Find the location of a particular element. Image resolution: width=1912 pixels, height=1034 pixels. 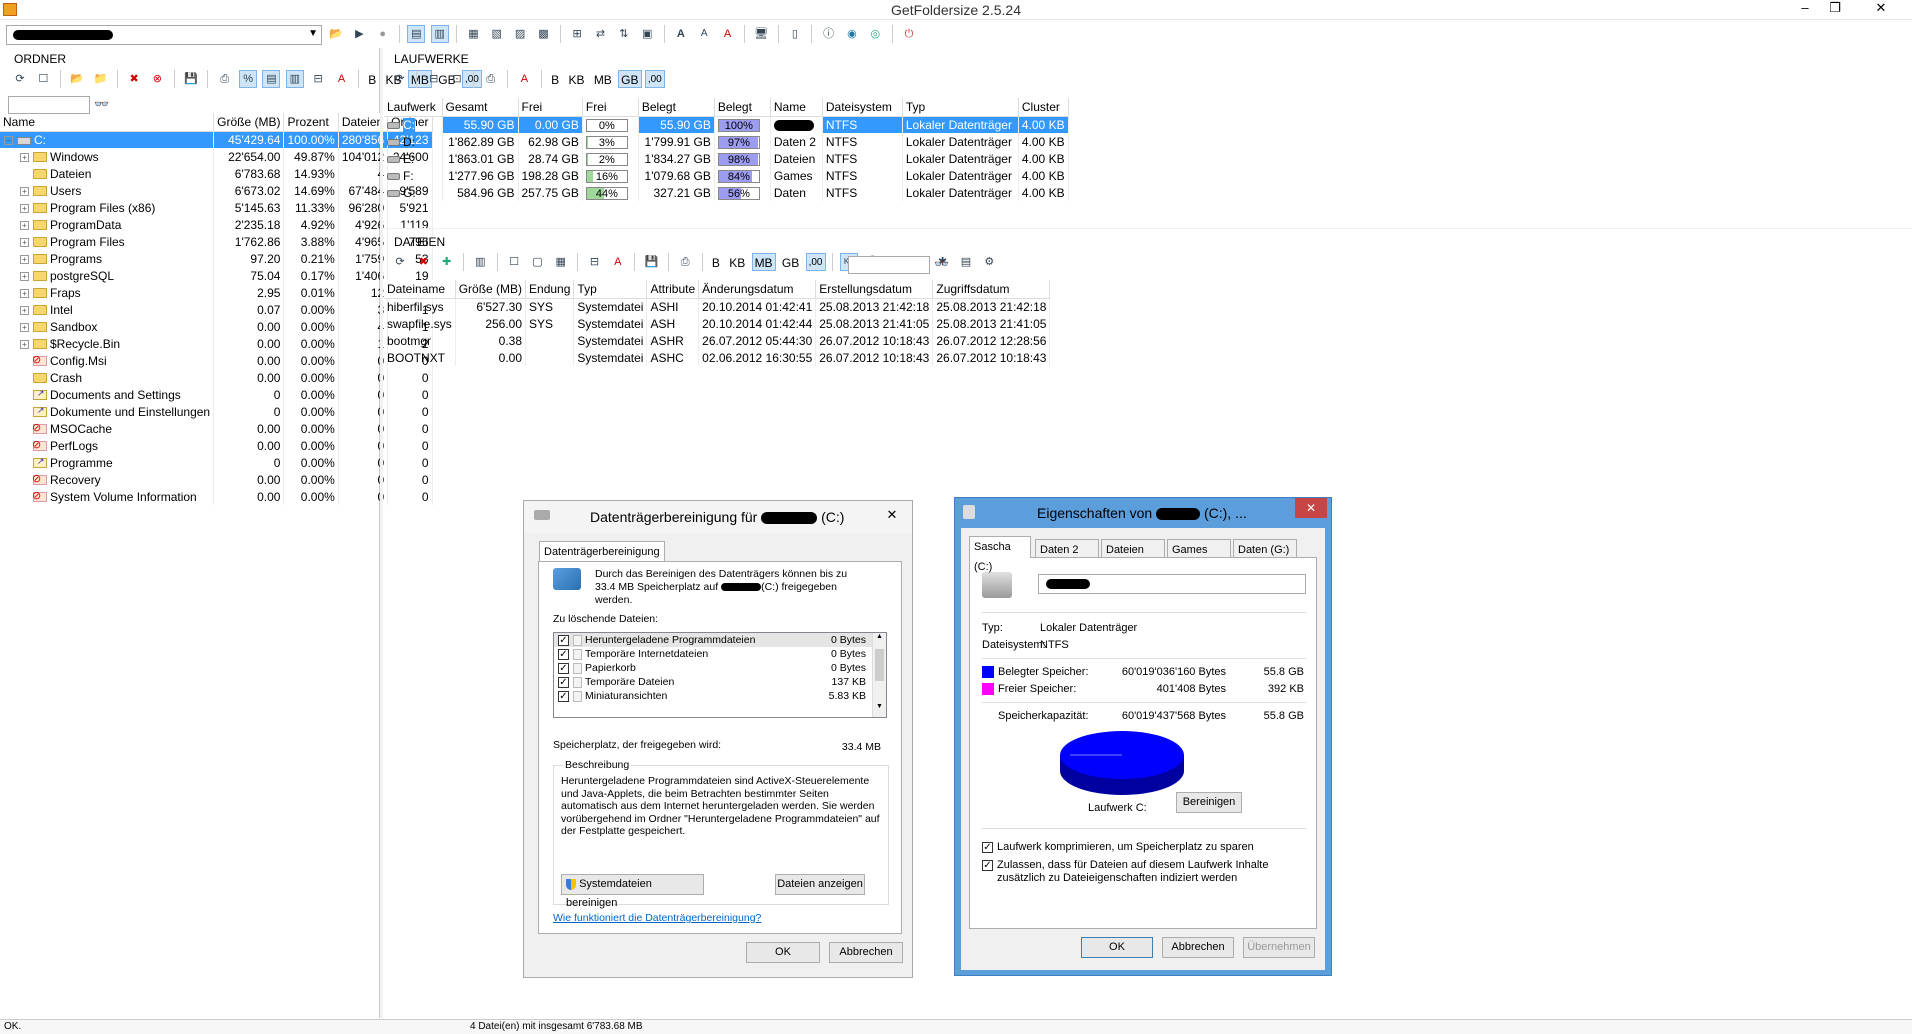

cleanup-button: Bereinigen is located at coordinates (1209, 802).